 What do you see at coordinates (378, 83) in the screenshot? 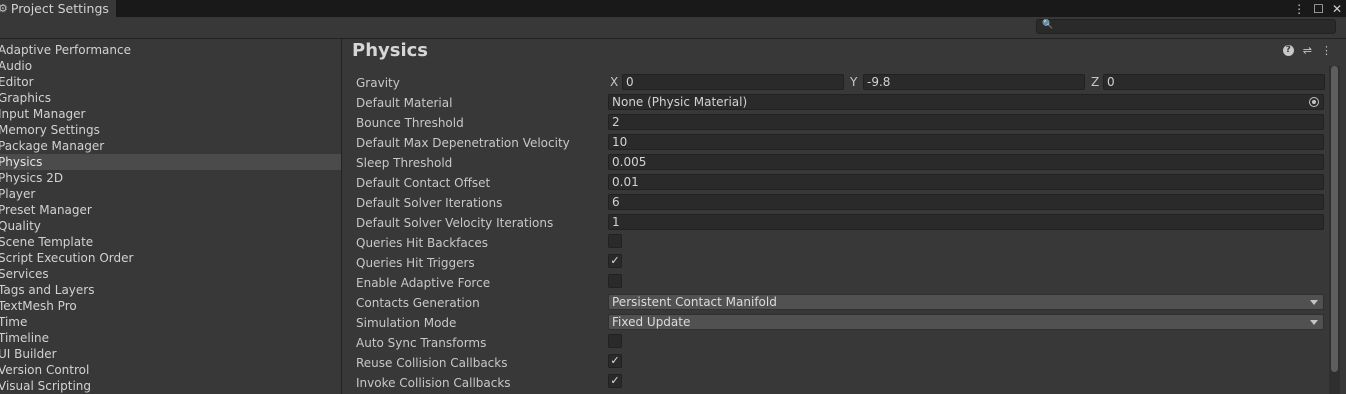
I see `gravity-label: Gravity` at bounding box center [378, 83].